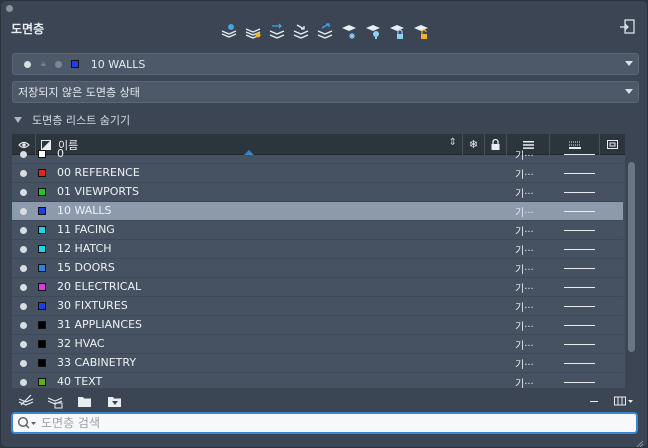  What do you see at coordinates (397, 31) in the screenshot?
I see `lock-icon` at bounding box center [397, 31].